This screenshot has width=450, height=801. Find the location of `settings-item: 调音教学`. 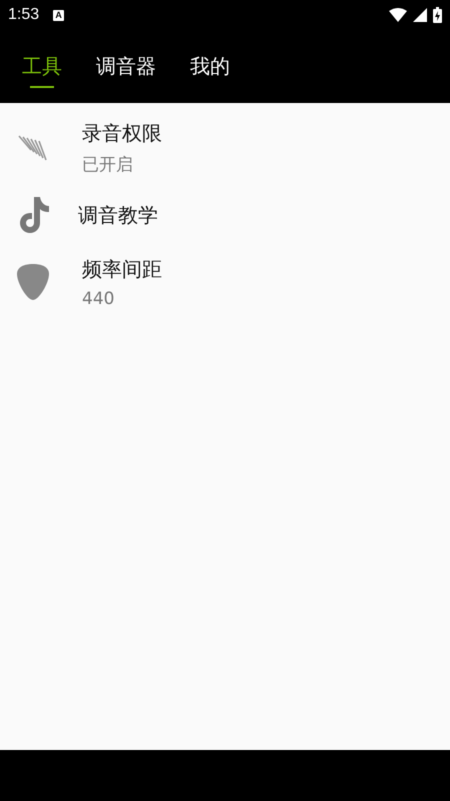

settings-item: 调音教学 is located at coordinates (225, 215).